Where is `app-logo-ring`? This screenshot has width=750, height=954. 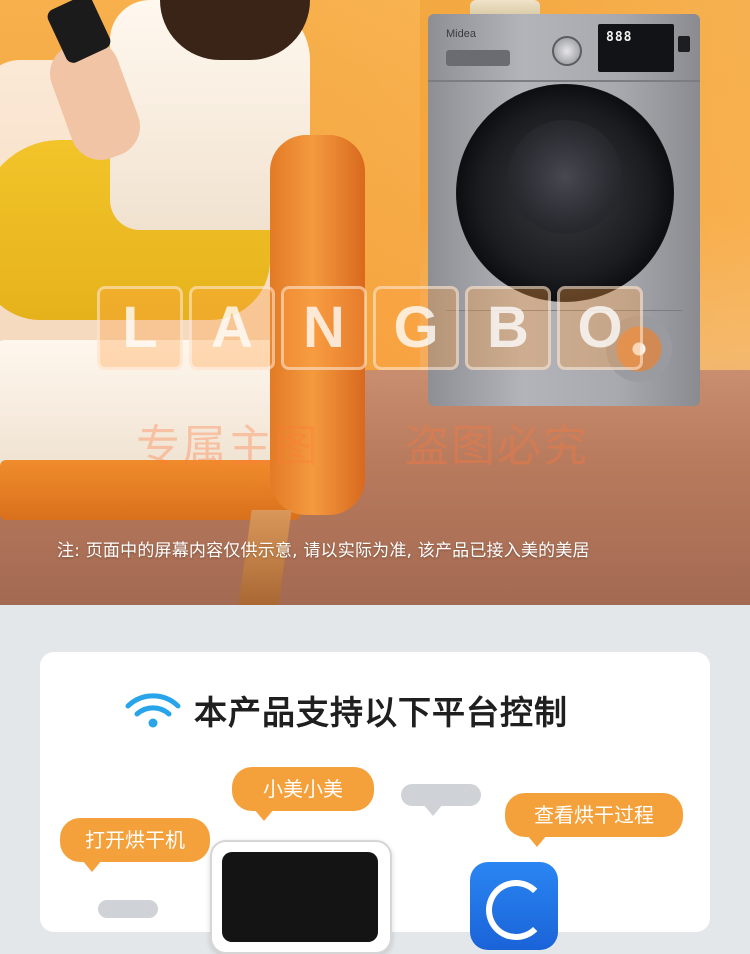
app-logo-ring is located at coordinates (516, 910).